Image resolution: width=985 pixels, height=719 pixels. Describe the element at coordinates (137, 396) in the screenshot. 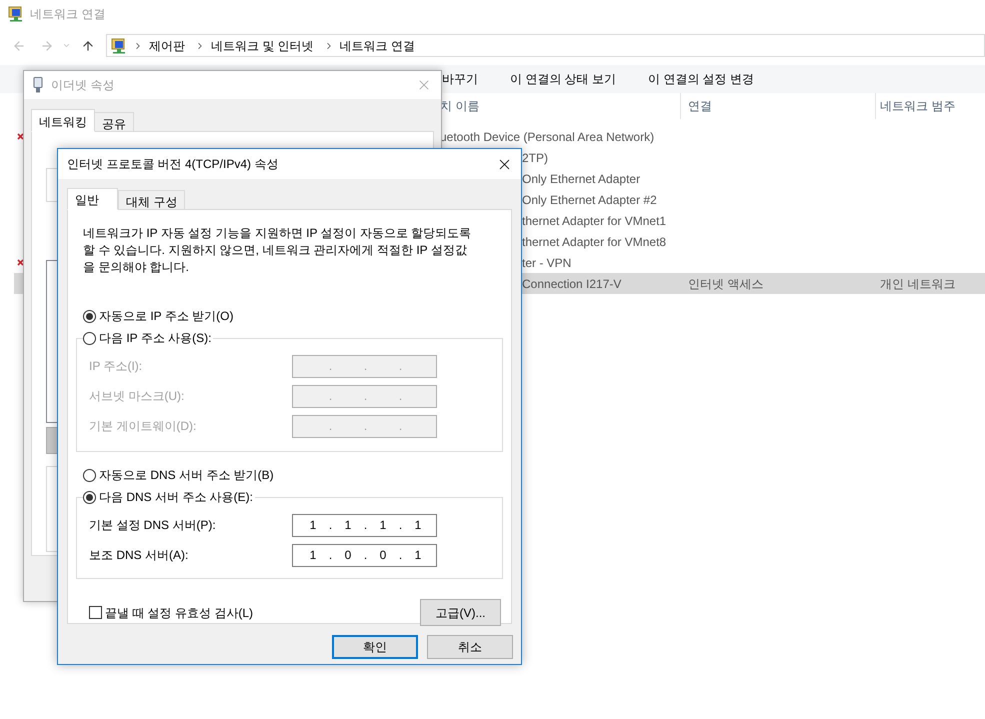

I see `field-label: 서브넷 마스크(U):` at that location.